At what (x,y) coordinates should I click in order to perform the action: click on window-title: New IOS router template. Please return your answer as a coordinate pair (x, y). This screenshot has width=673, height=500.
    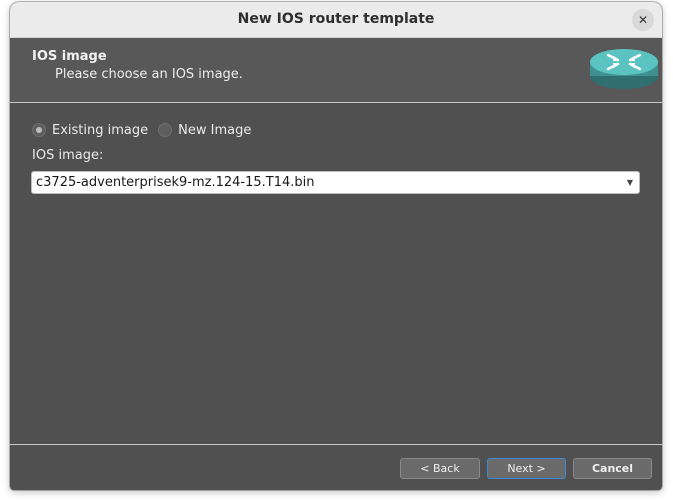
    Looking at the image, I should click on (336, 19).